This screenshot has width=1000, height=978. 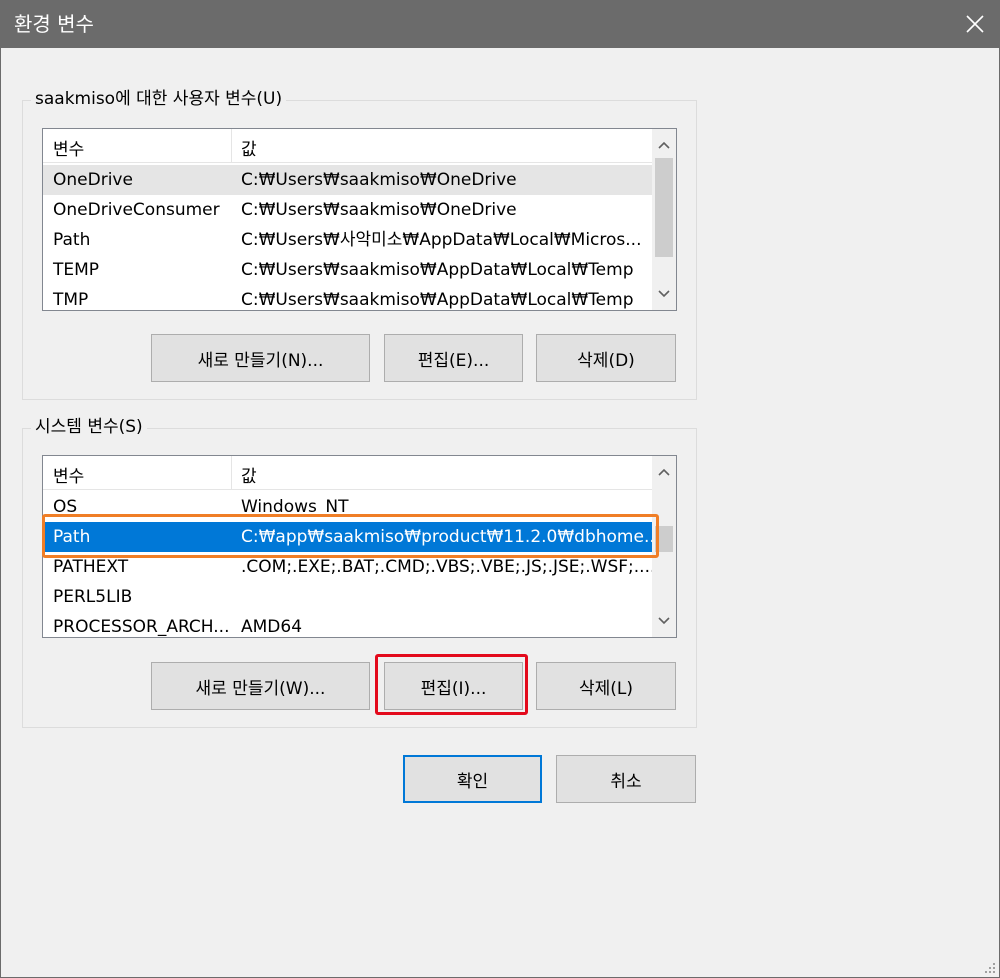 I want to click on resize-grip-icon, so click(x=989, y=967).